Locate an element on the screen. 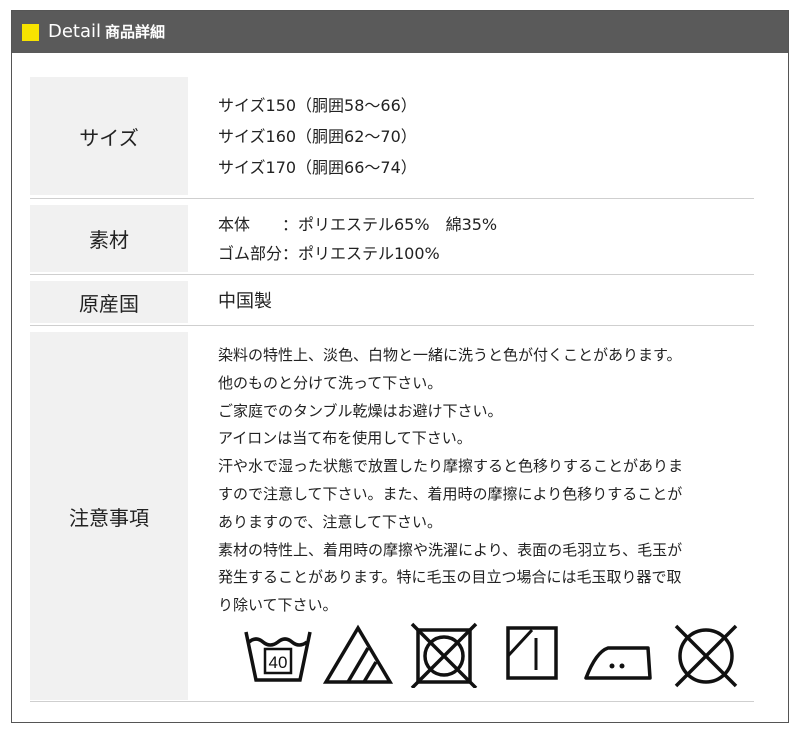 Image resolution: width=800 pixels, height=735 pixels. size-line: サイズ150（胴囲58〜66） is located at coordinates (317, 105).